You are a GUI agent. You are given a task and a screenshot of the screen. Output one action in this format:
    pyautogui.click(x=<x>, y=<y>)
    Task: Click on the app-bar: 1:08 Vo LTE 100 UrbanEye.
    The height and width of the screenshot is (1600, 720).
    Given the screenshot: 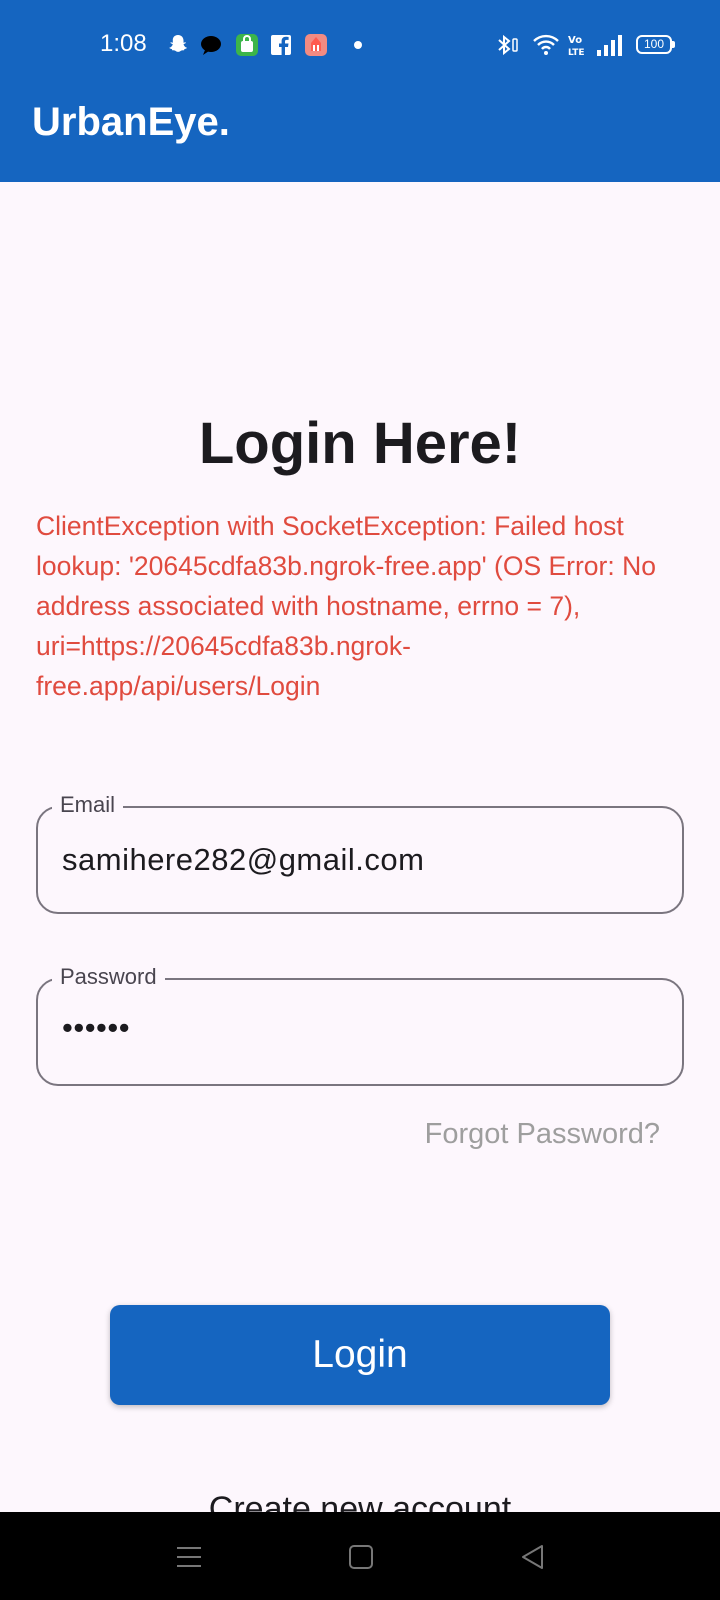 What is the action you would take?
    pyautogui.click(x=360, y=91)
    